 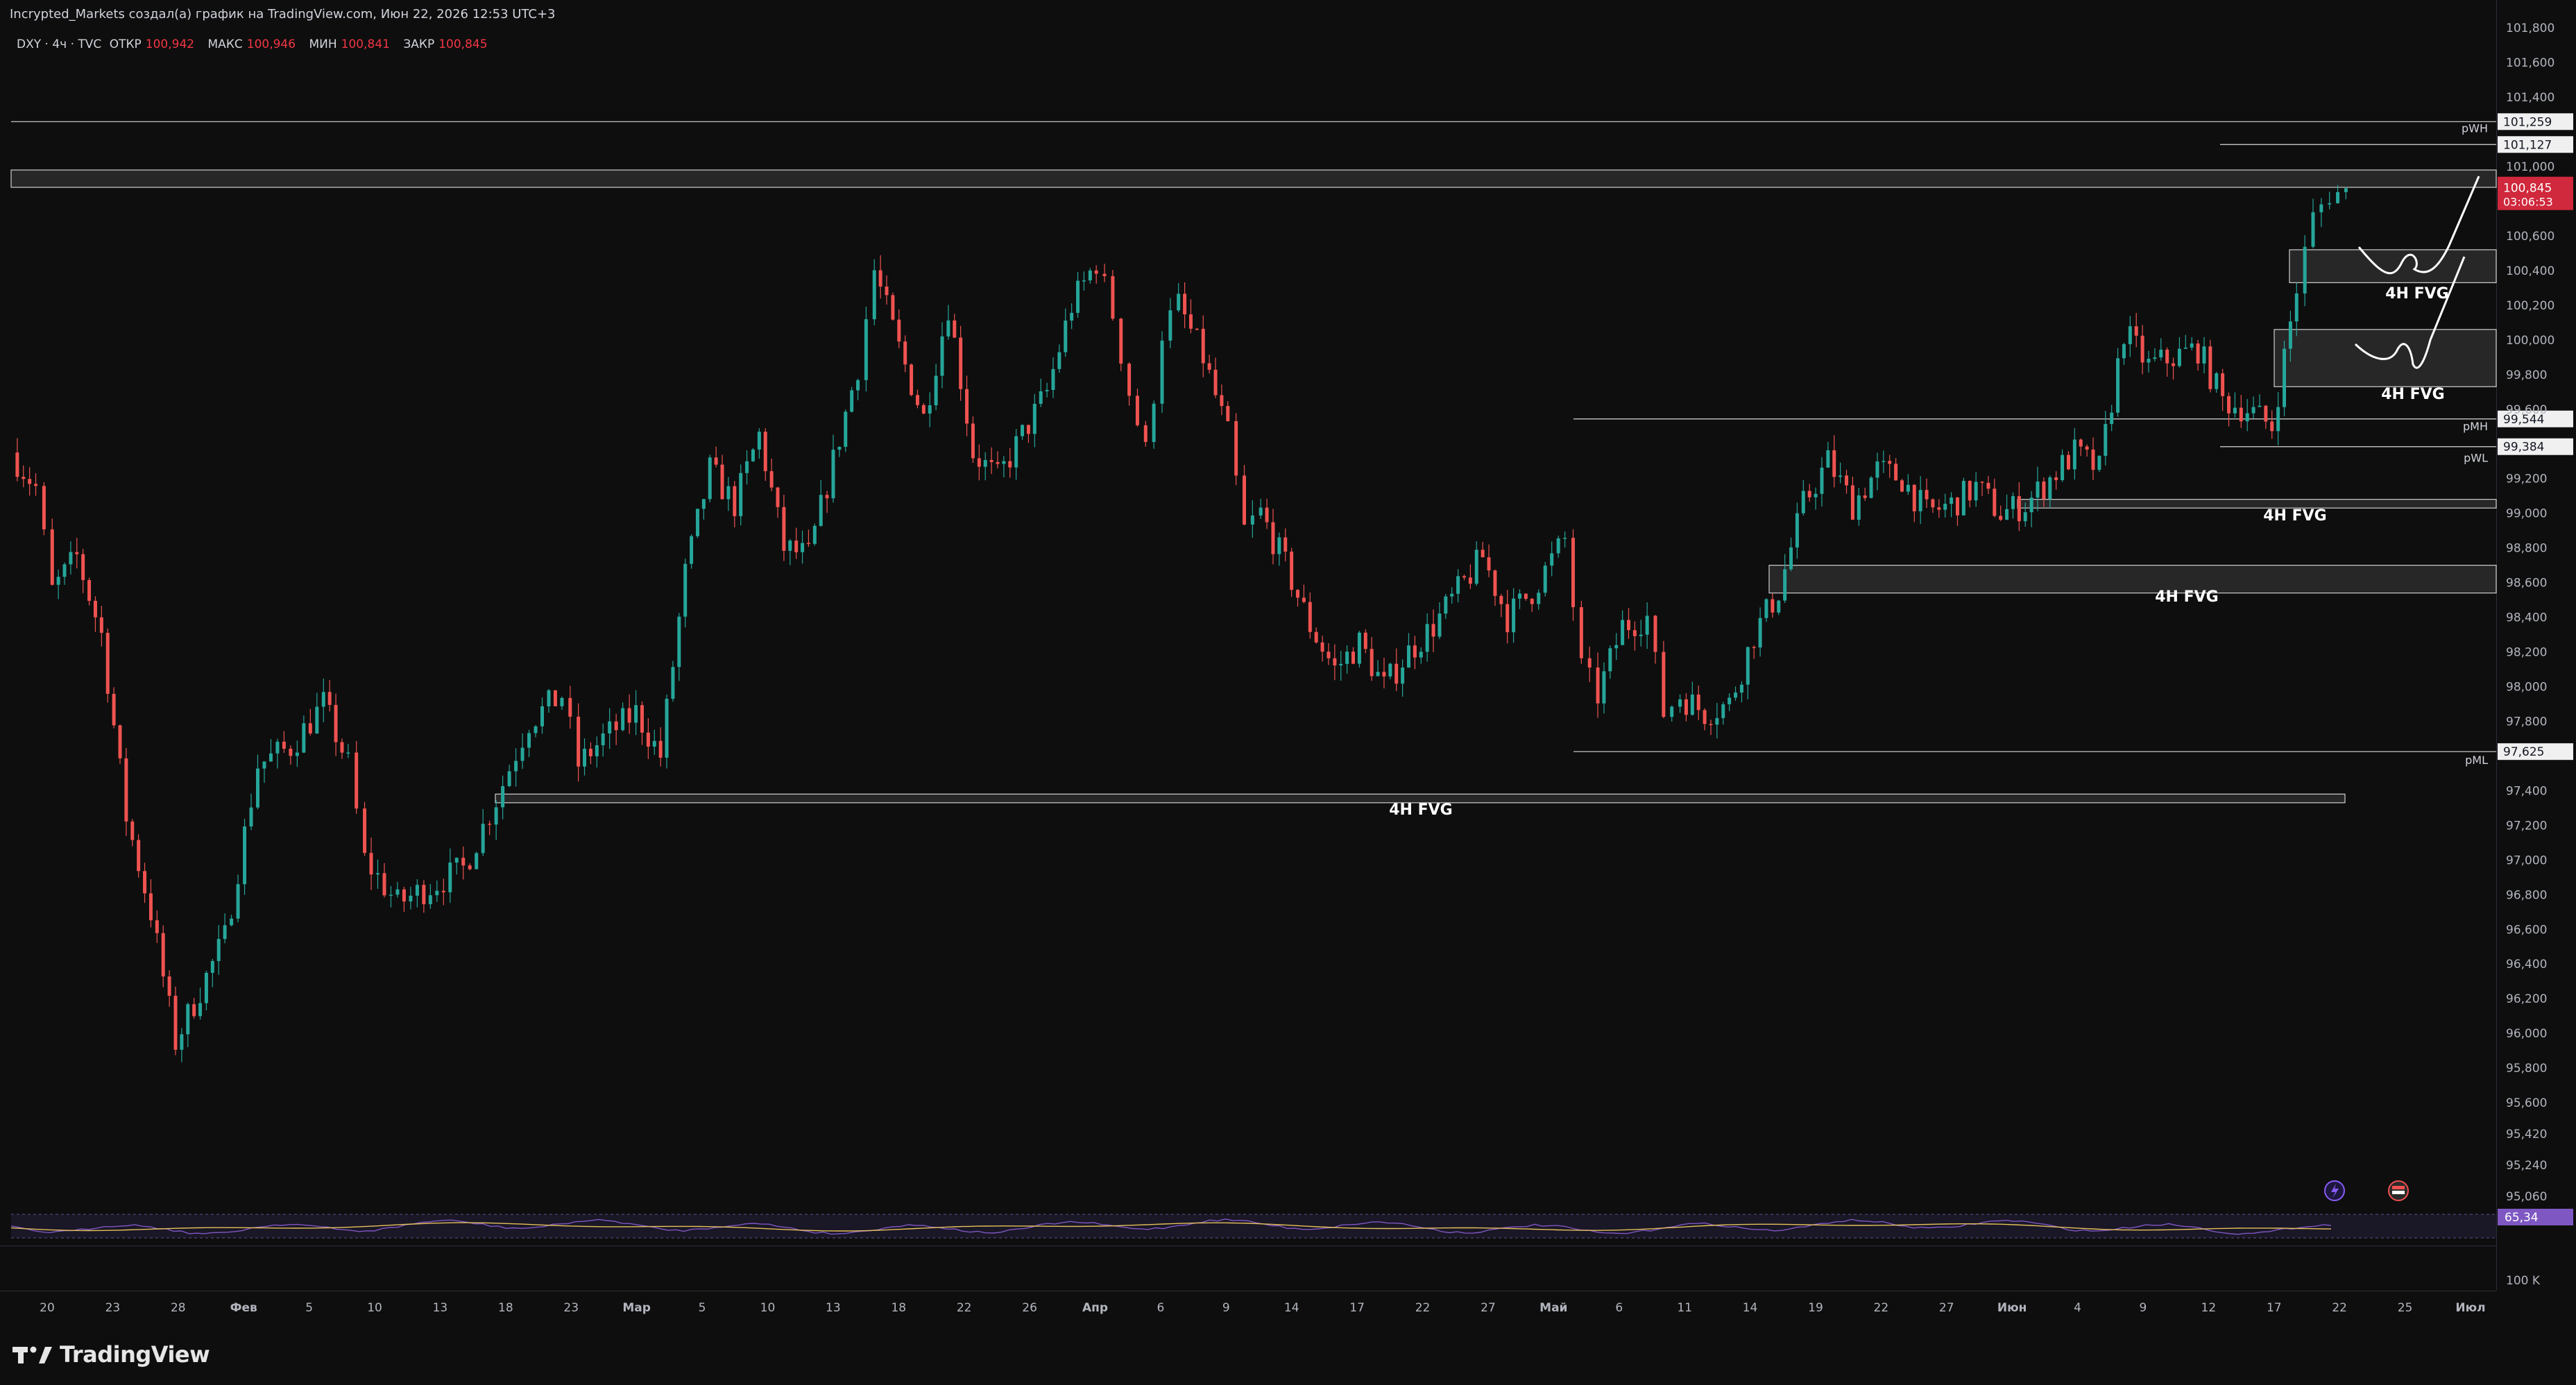 I want to click on price-tick-label: 96,200, so click(x=2526, y=999).